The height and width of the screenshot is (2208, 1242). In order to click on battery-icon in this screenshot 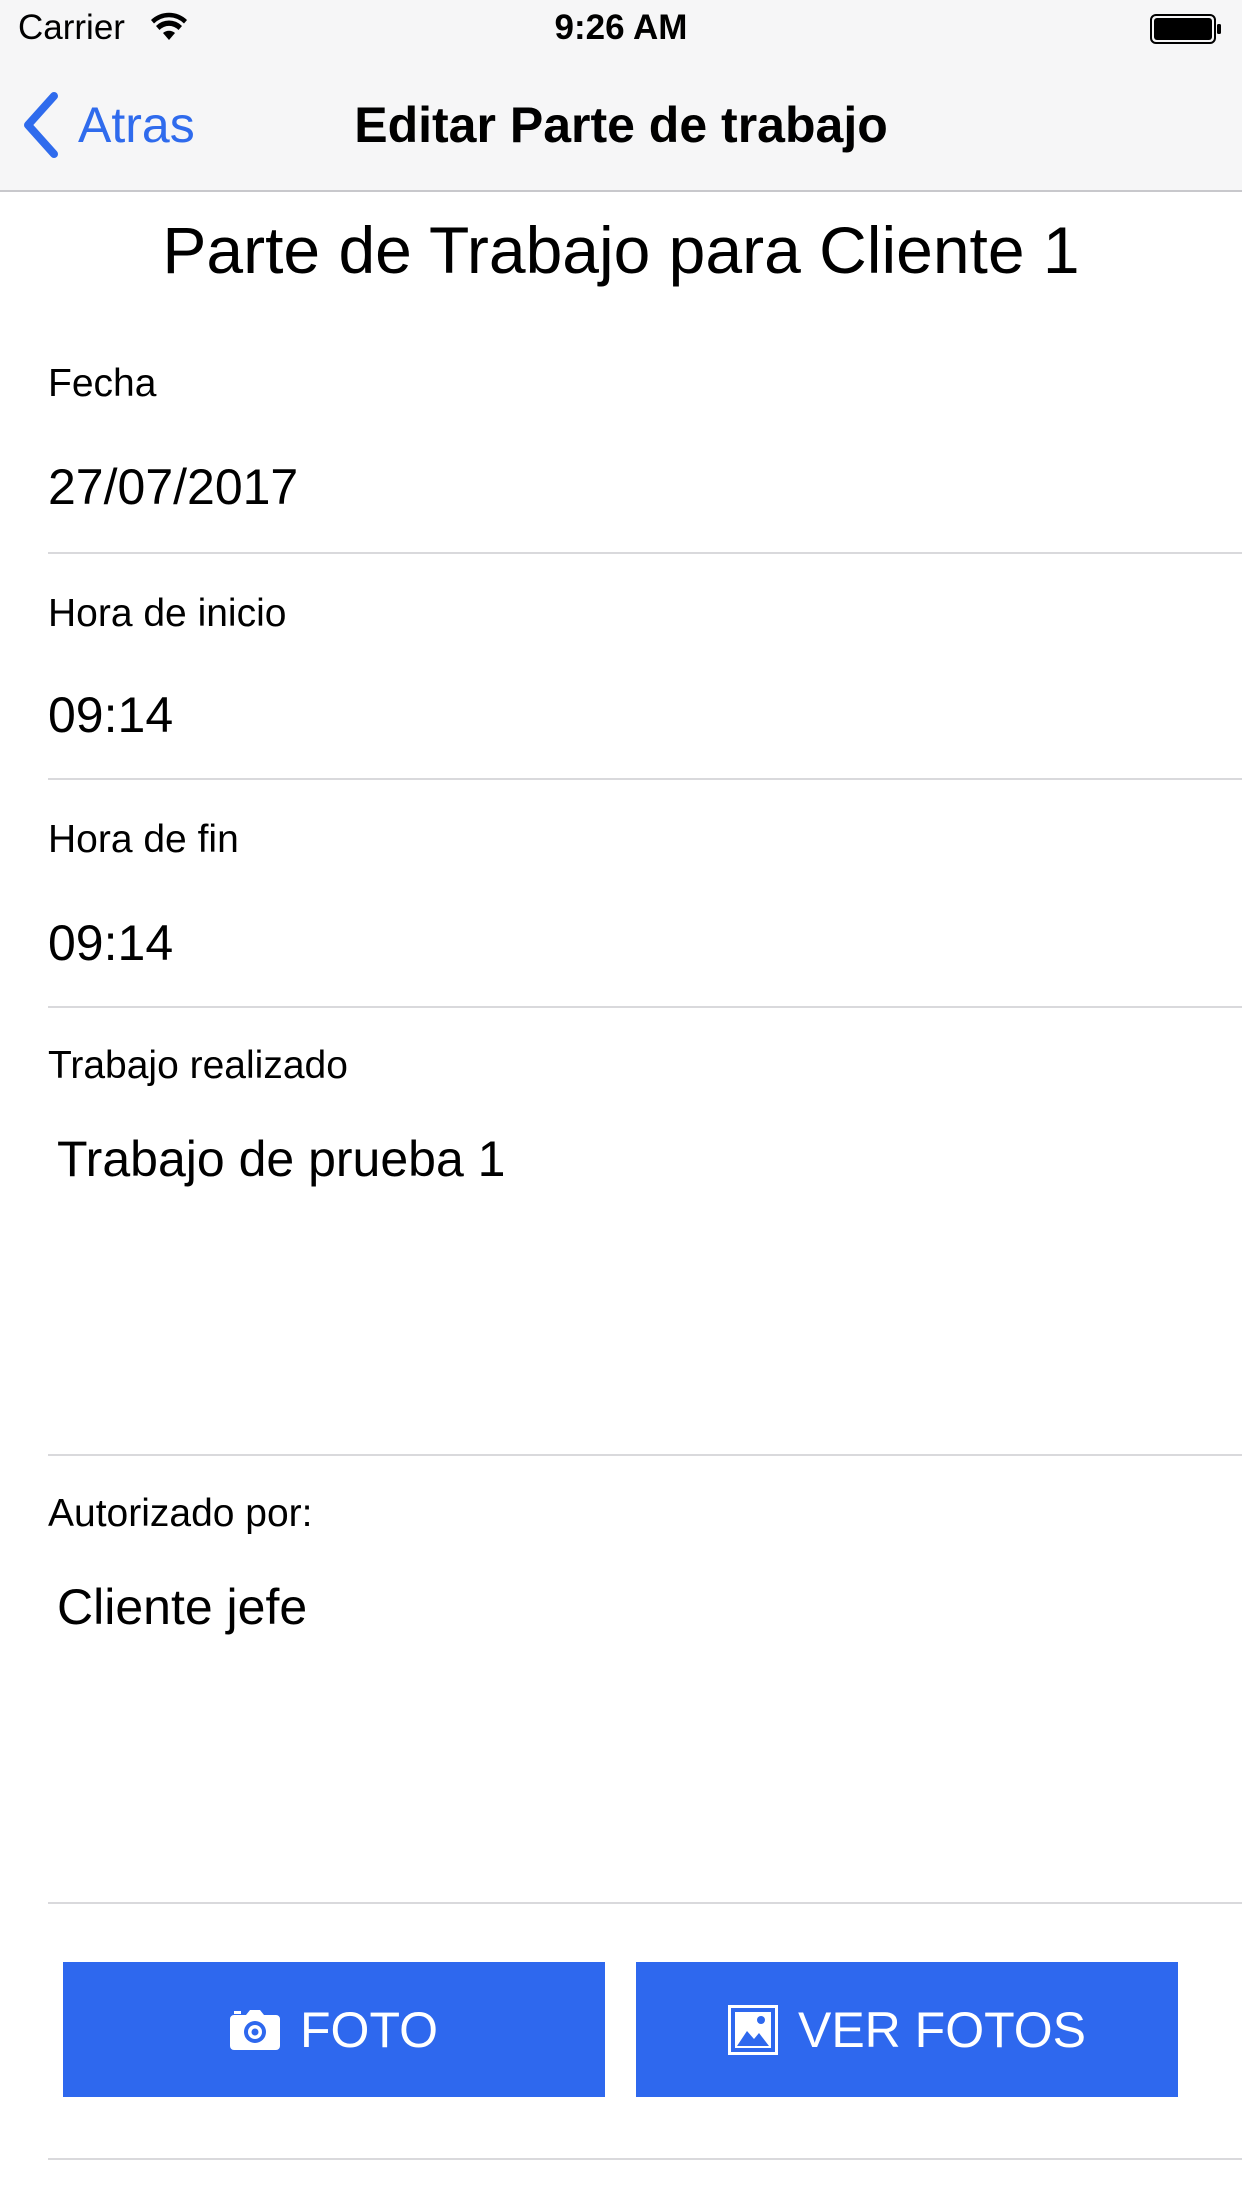, I will do `click(1185, 29)`.